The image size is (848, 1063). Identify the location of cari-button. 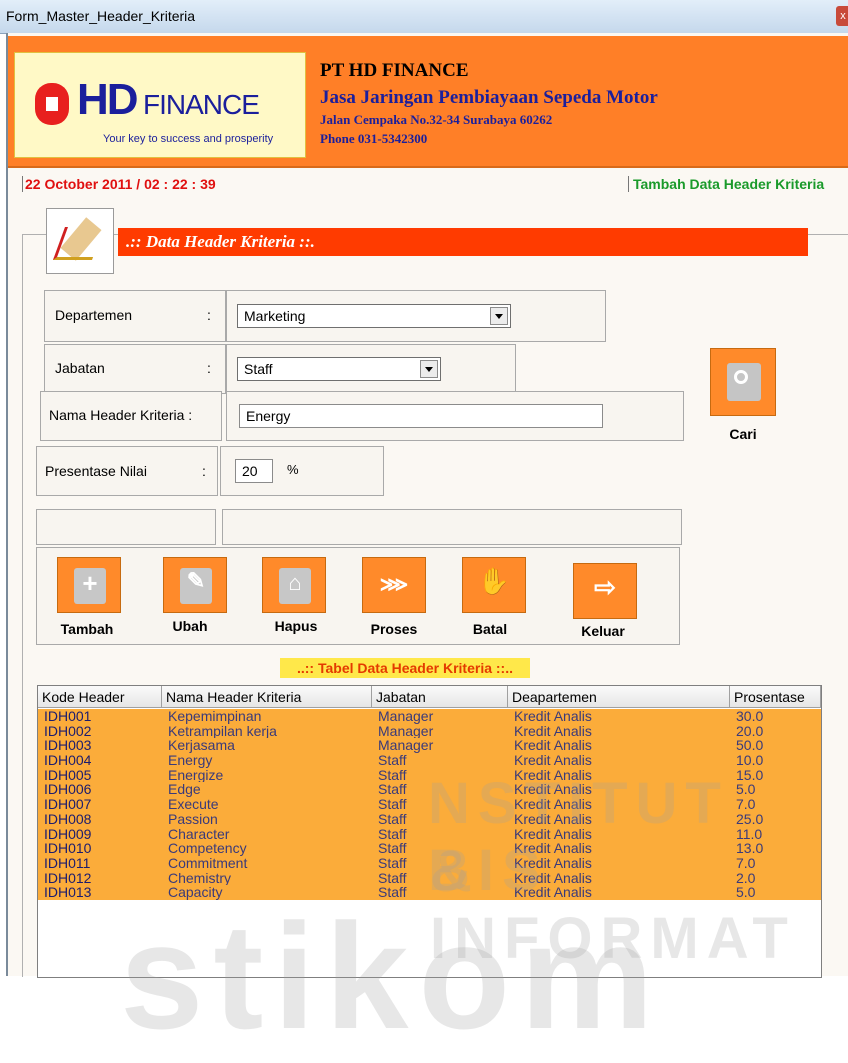
(743, 382).